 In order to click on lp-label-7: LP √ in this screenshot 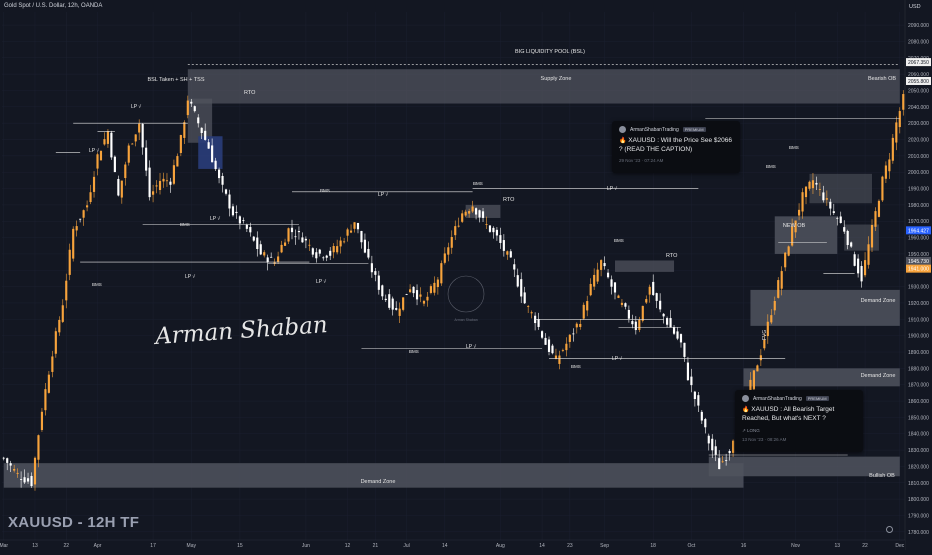, I will do `click(471, 346)`.